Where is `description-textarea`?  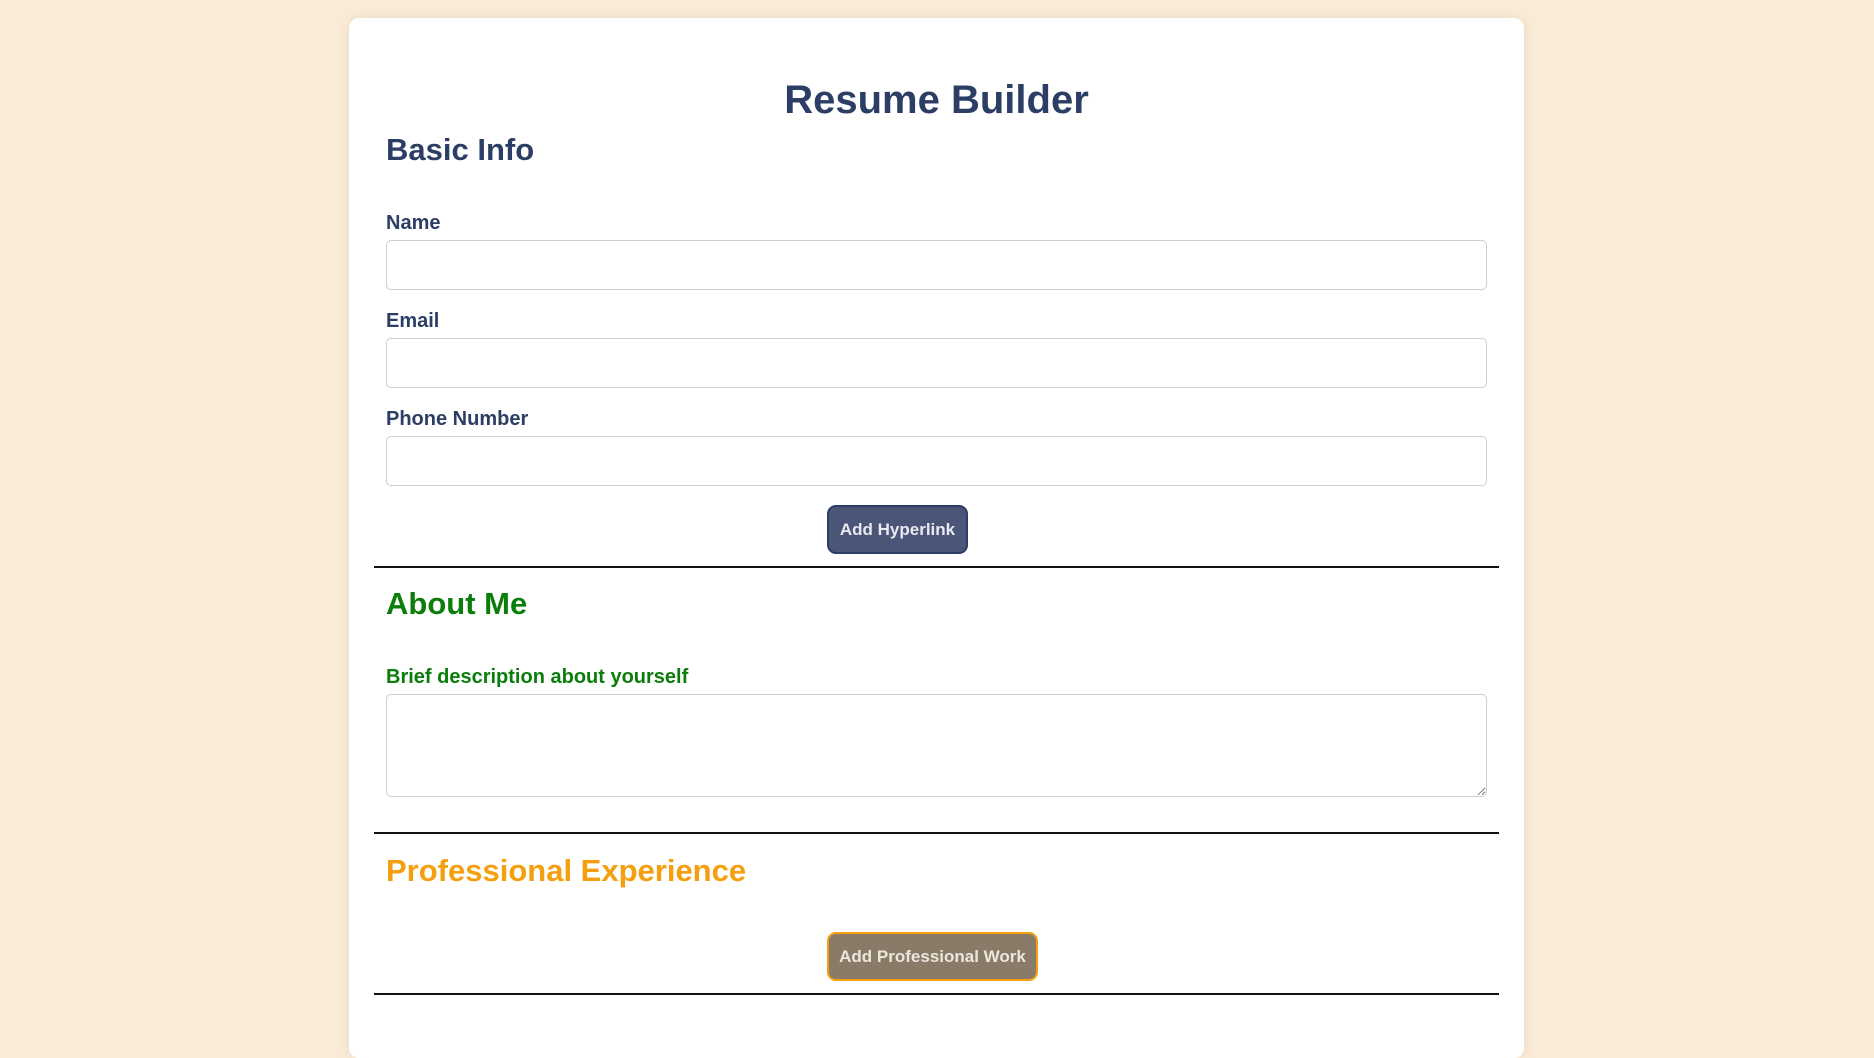
description-textarea is located at coordinates (936, 745).